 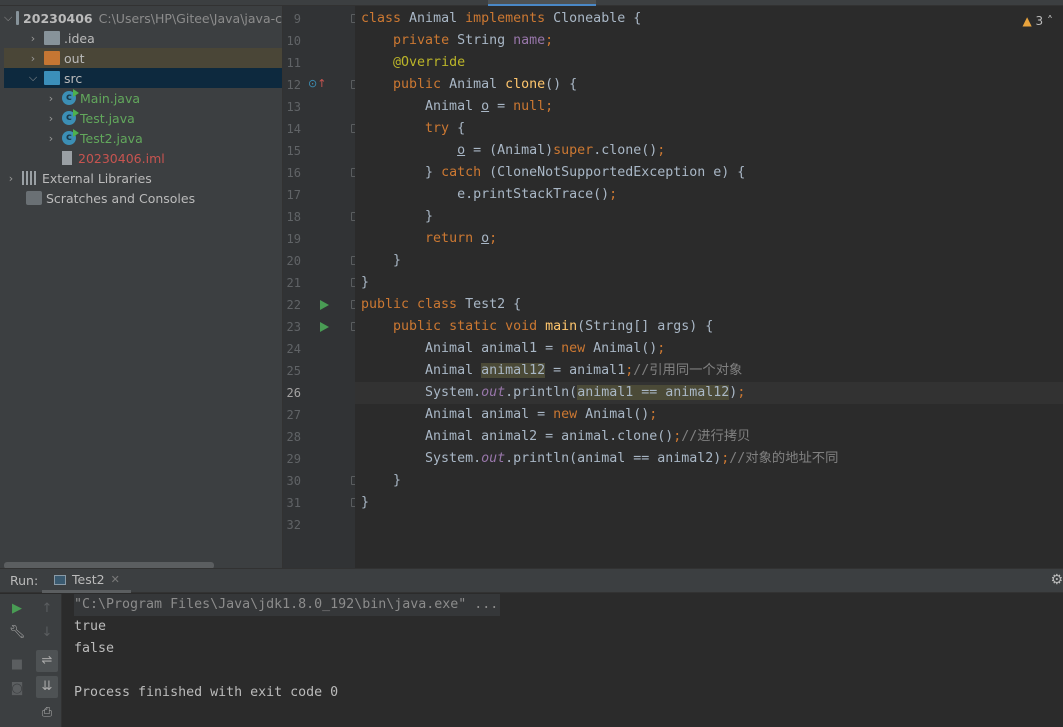 I want to click on stop-icon: ■, so click(x=17, y=665).